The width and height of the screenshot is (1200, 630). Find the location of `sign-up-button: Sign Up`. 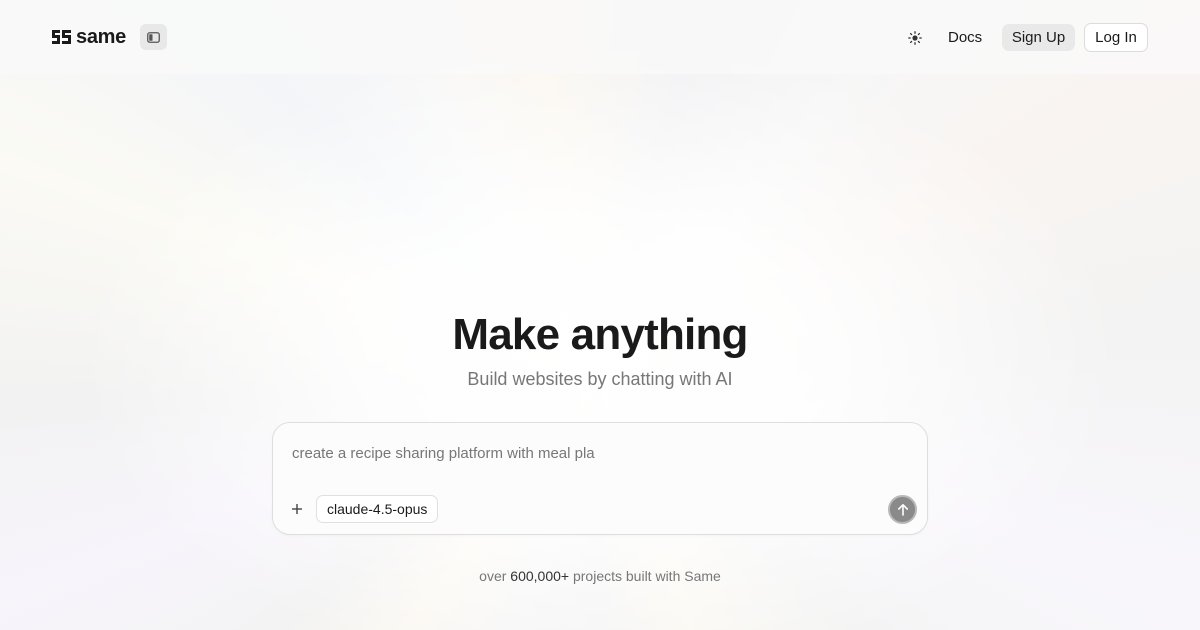

sign-up-button: Sign Up is located at coordinates (1038, 37).